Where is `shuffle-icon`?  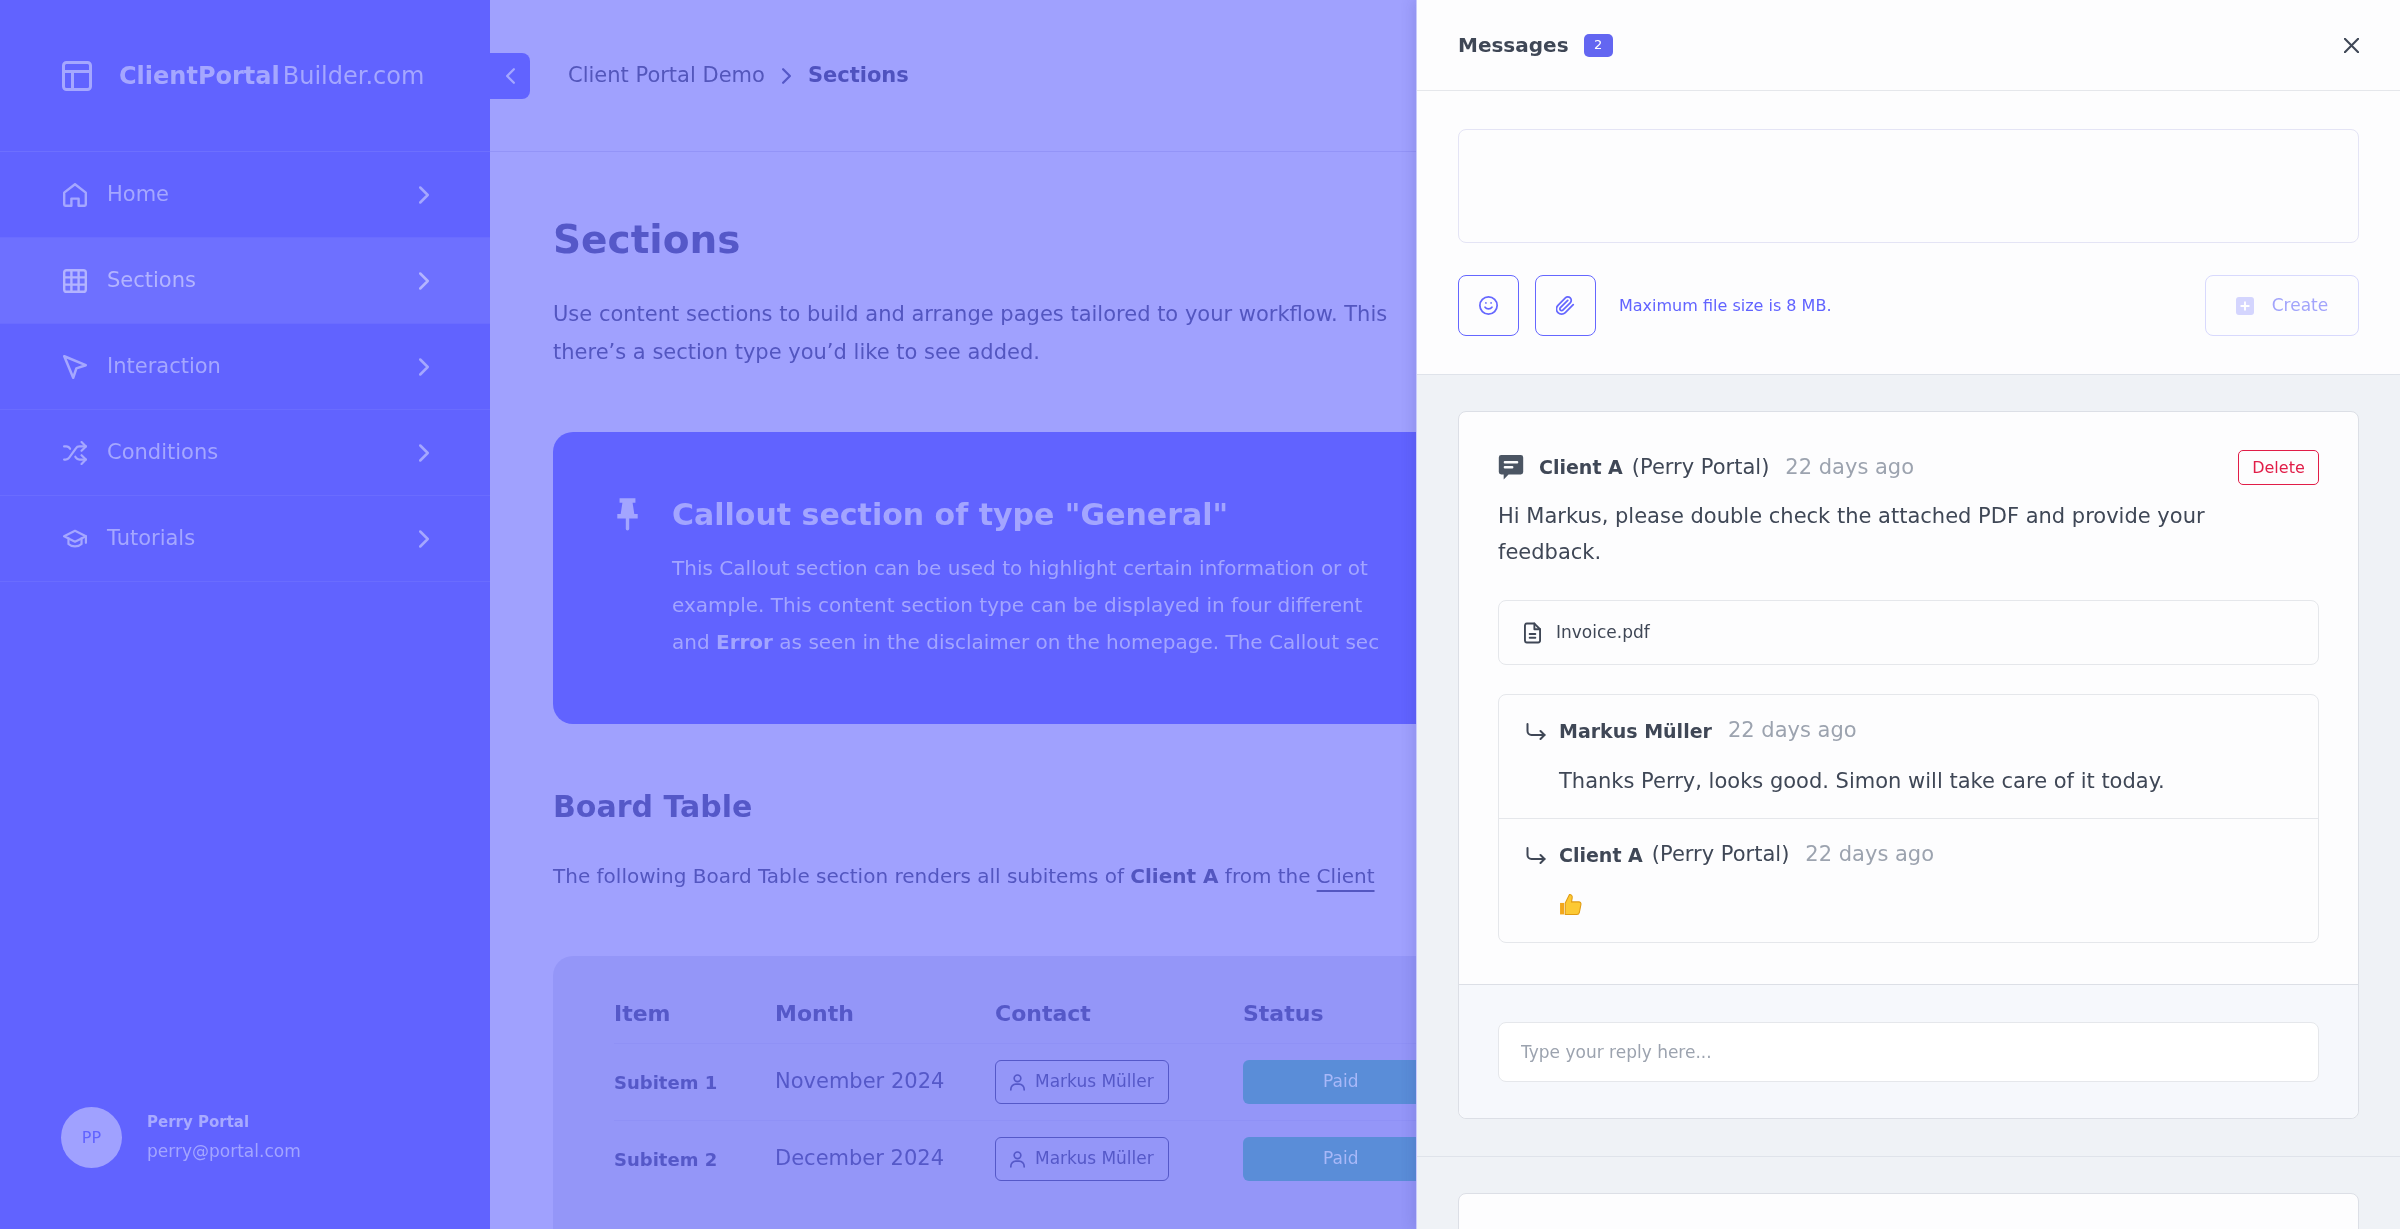
shuffle-icon is located at coordinates (75, 452).